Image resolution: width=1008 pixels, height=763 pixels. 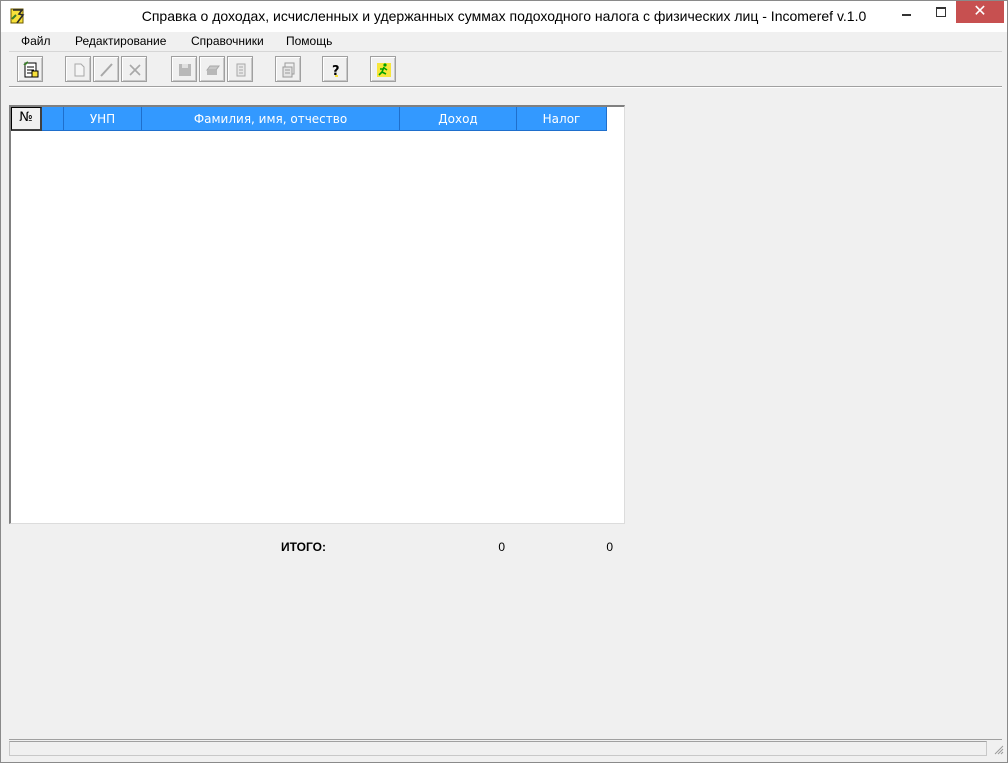 I want to click on menu-bar: Файл Редактирование Справочники Помощь, so click(x=505, y=41).